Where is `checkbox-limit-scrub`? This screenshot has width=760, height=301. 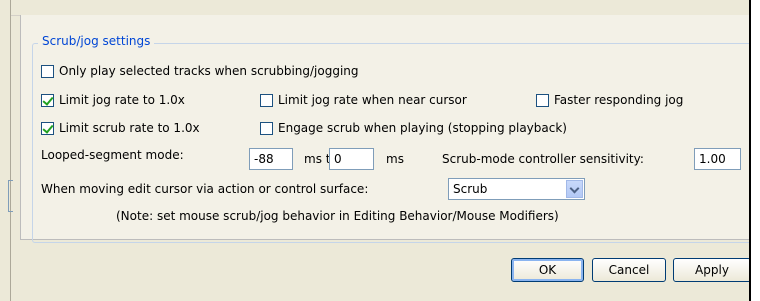
checkbox-limit-scrub is located at coordinates (47, 128).